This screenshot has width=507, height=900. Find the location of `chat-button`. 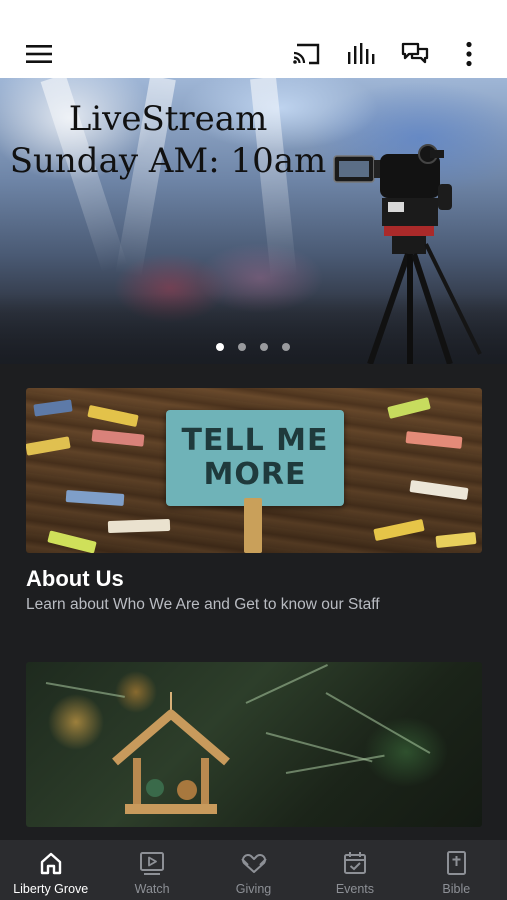

chat-button is located at coordinates (415, 54).